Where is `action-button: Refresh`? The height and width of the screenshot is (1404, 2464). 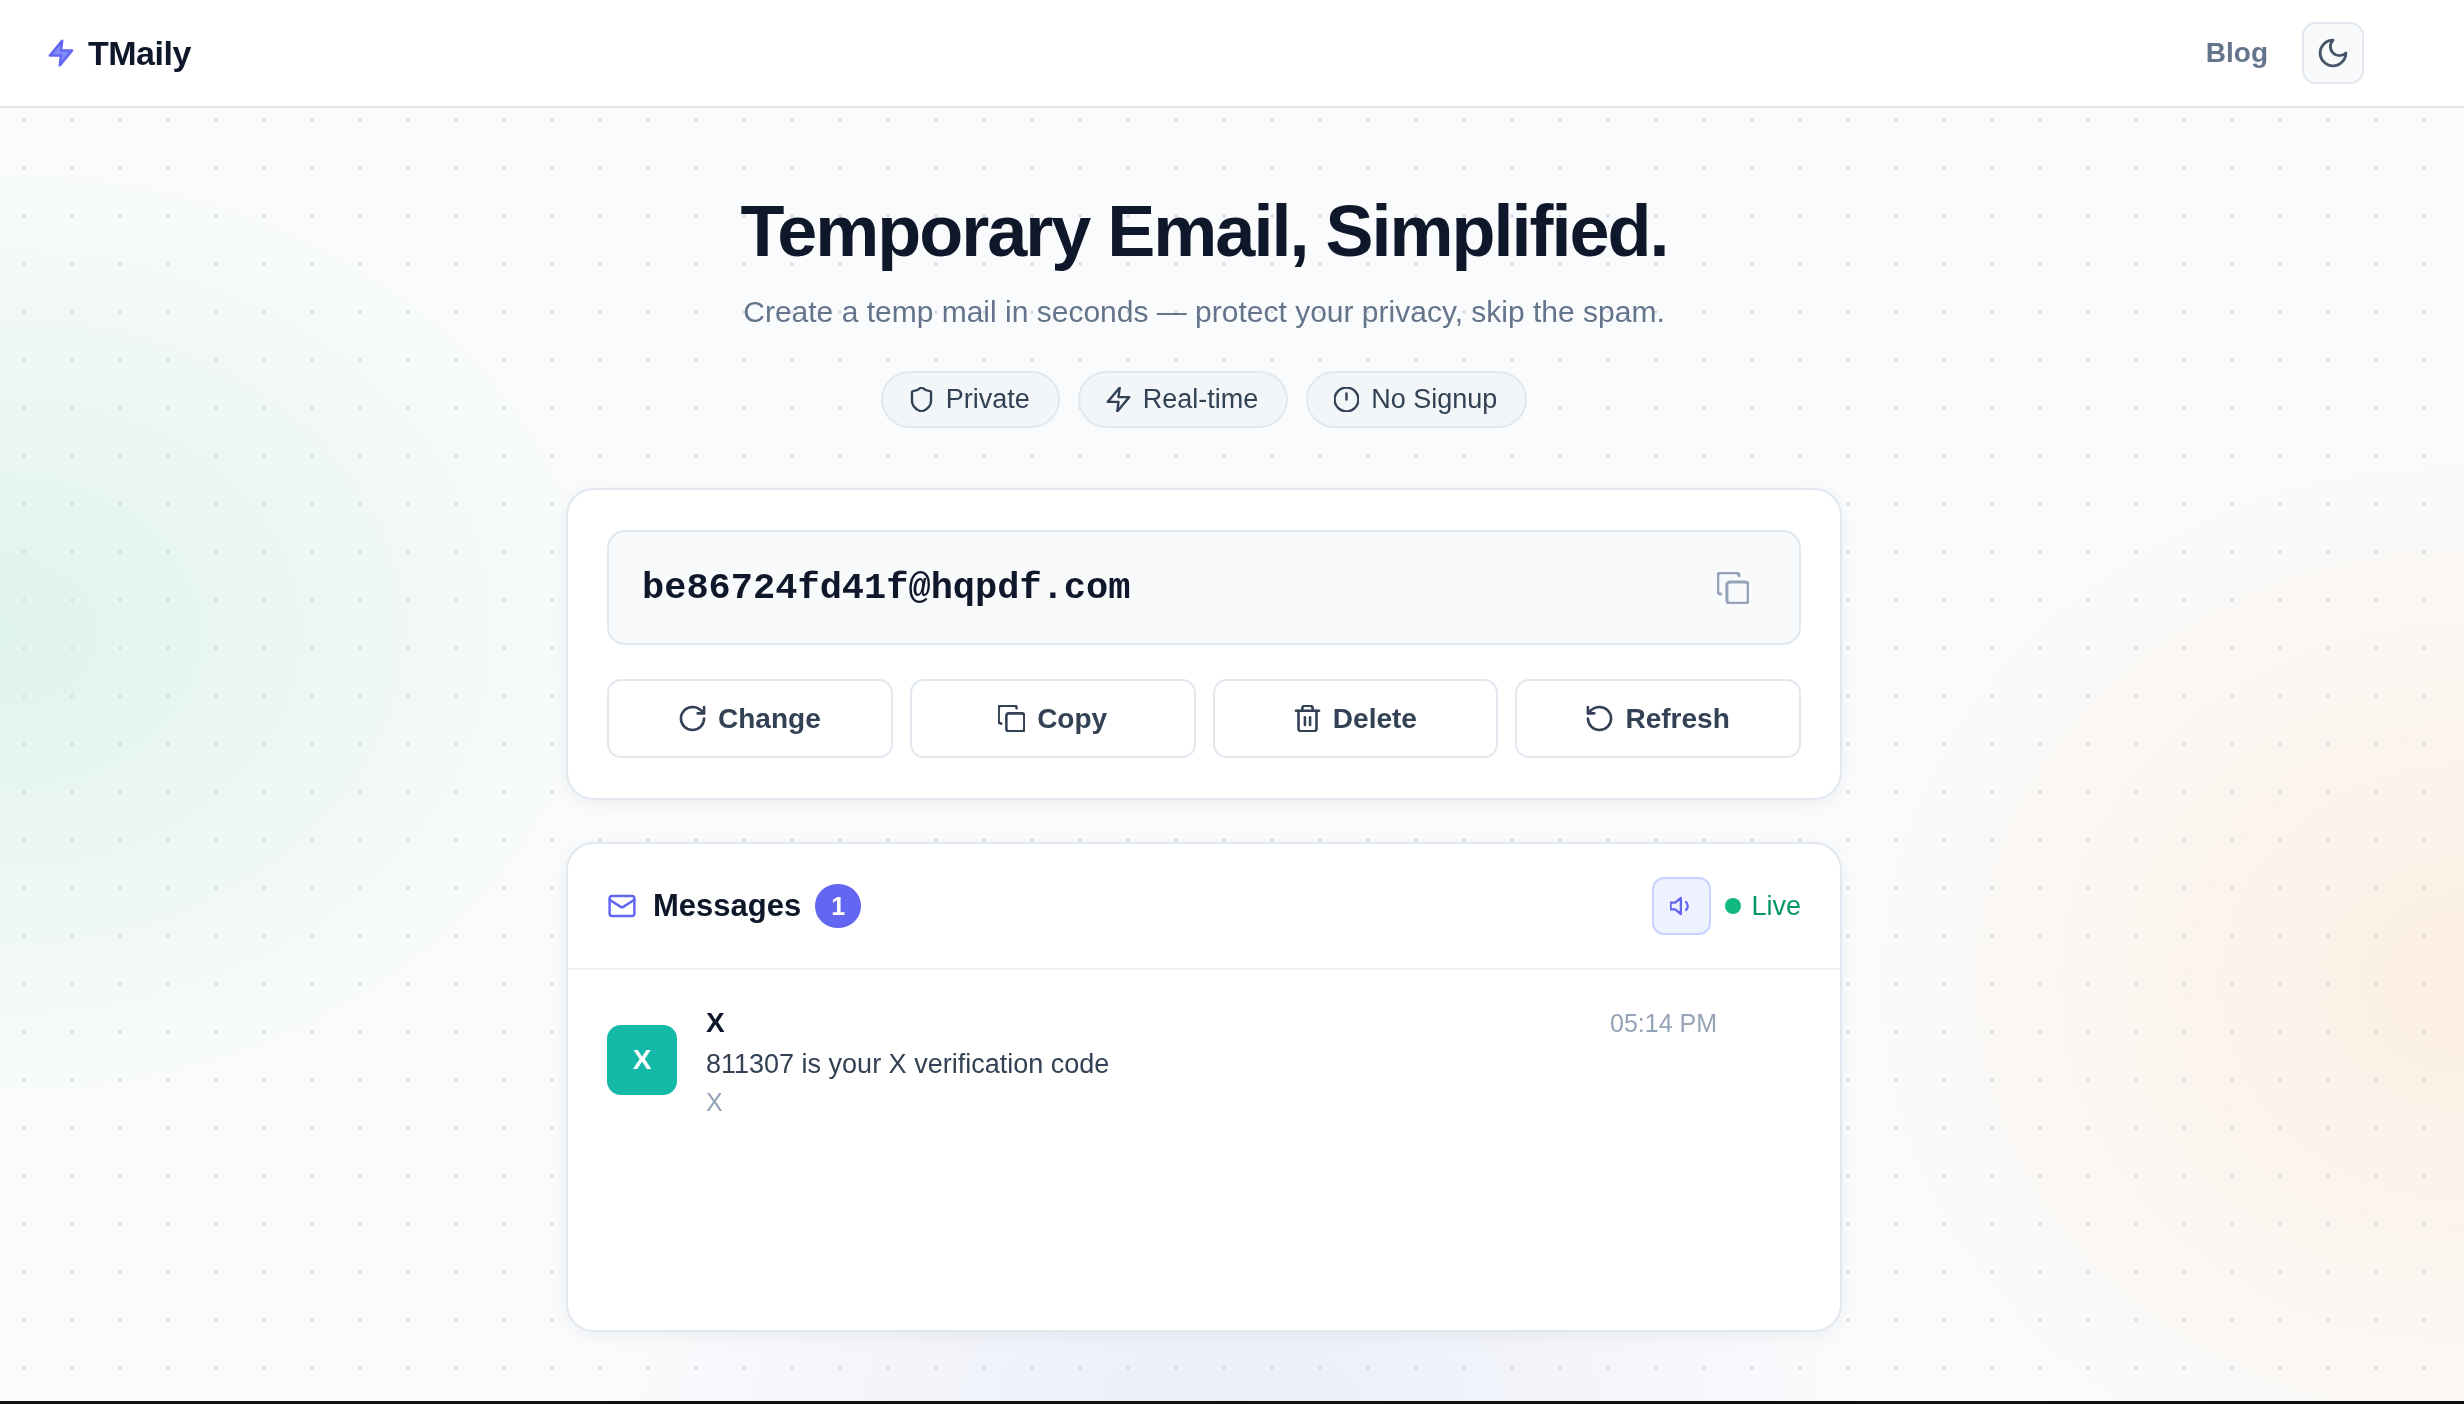
action-button: Refresh is located at coordinates (1658, 719).